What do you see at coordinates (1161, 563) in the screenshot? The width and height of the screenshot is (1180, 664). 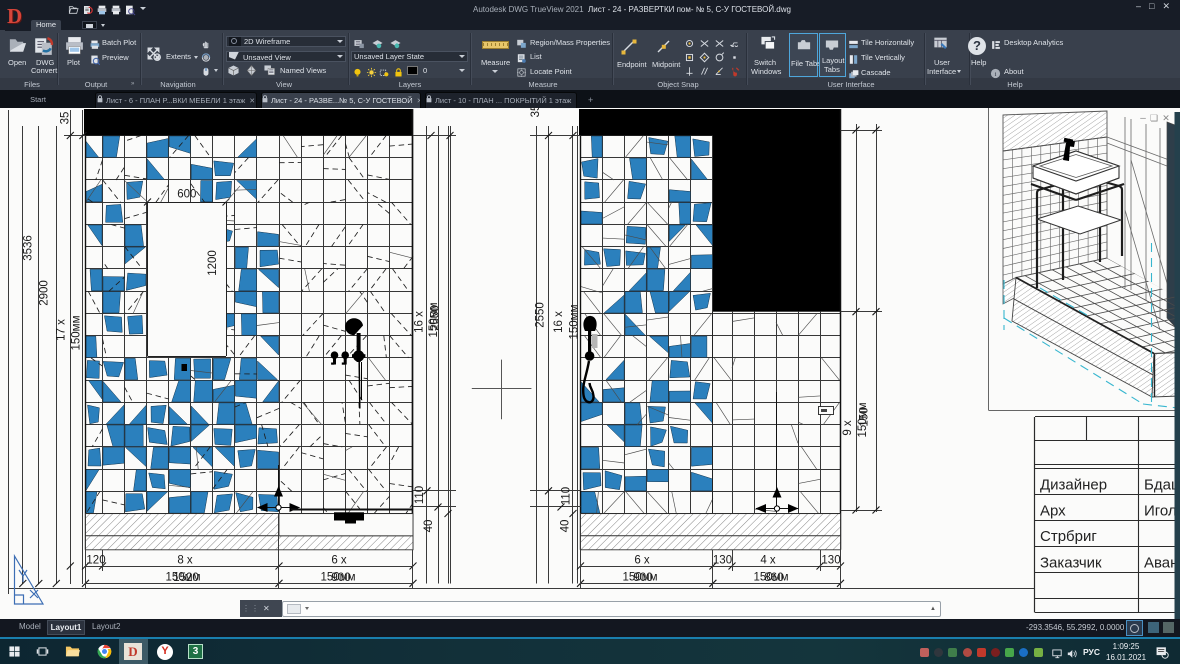 I see `svg-text: Аван` at bounding box center [1161, 563].